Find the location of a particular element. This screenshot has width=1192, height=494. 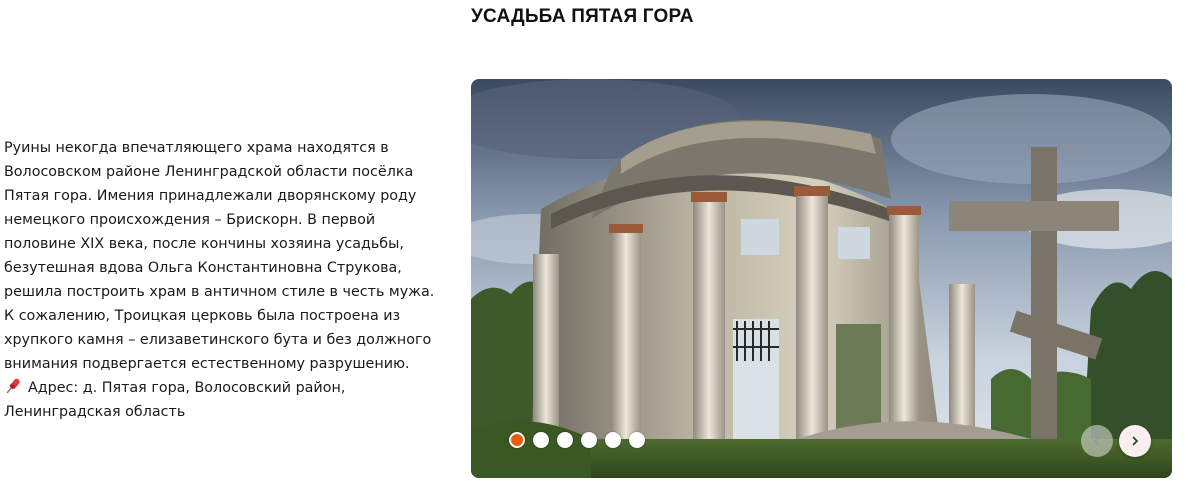

chevron-left-icon is located at coordinates (1097, 441).